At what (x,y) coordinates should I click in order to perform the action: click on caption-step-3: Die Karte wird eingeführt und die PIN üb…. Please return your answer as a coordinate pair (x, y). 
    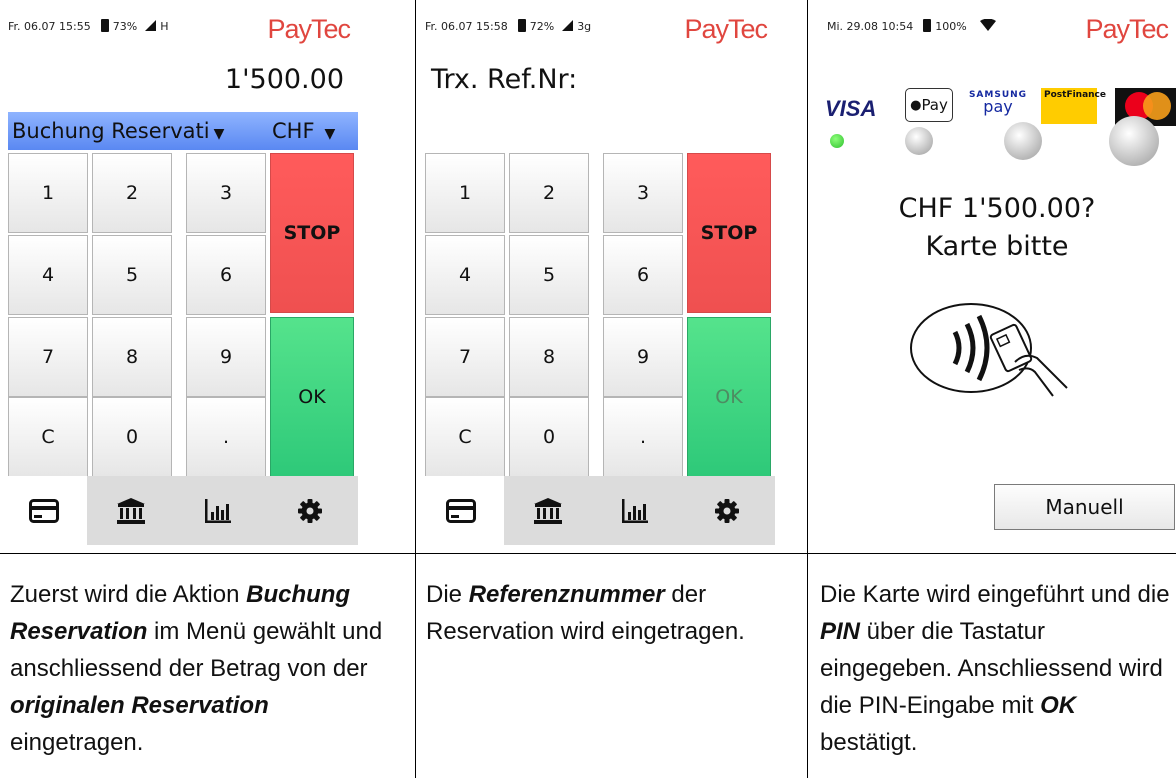
    Looking at the image, I should click on (995, 668).